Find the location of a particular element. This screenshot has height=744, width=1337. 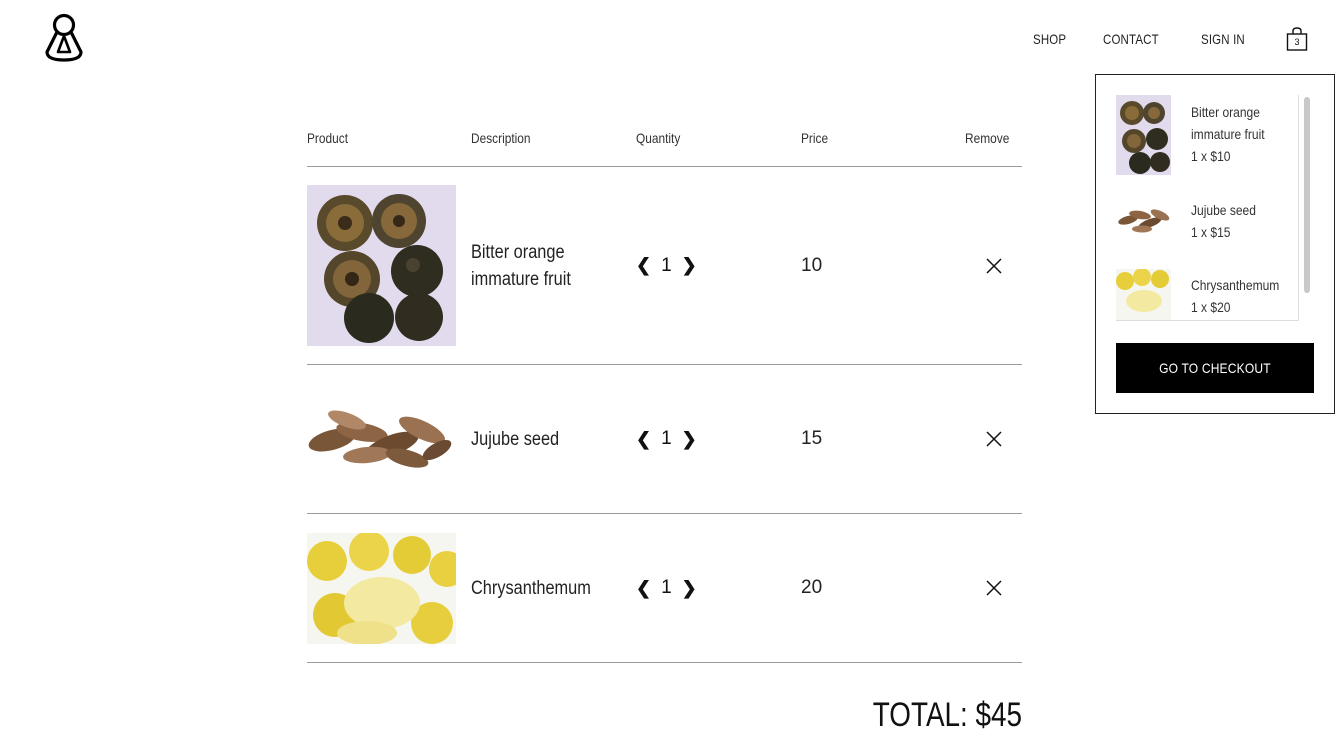

product-price: 15 is located at coordinates (812, 438).